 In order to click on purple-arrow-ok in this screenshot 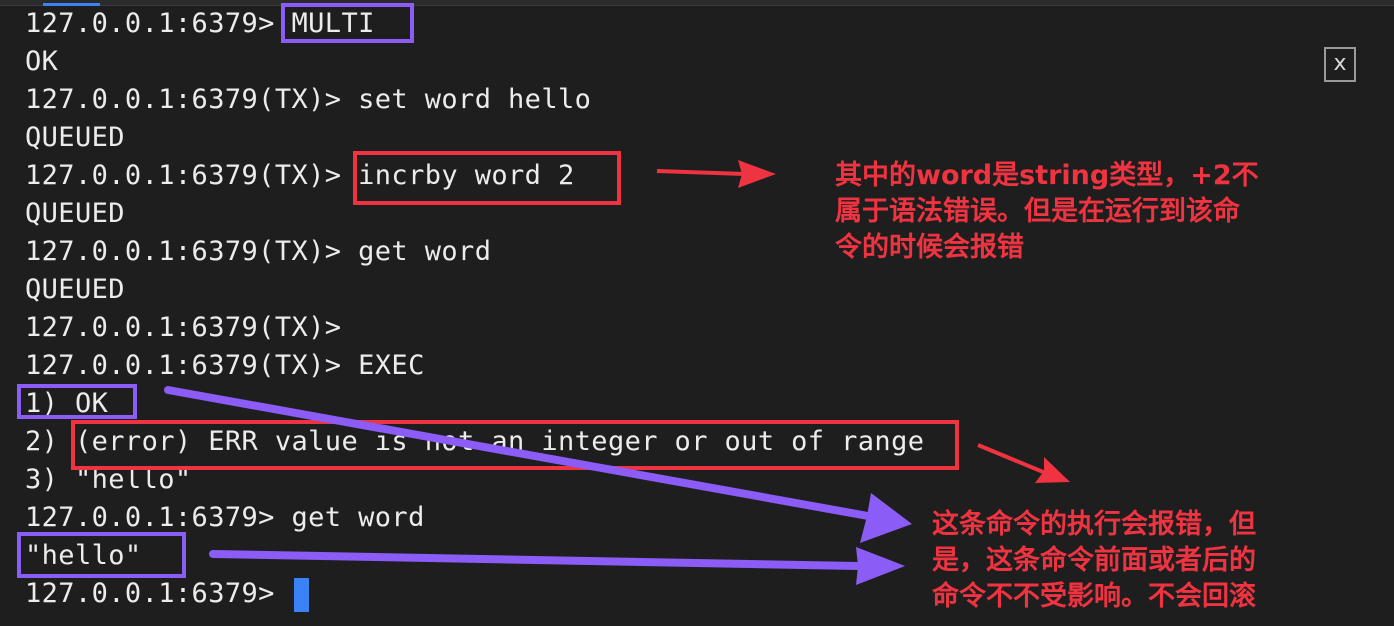, I will do `click(538, 464)`.